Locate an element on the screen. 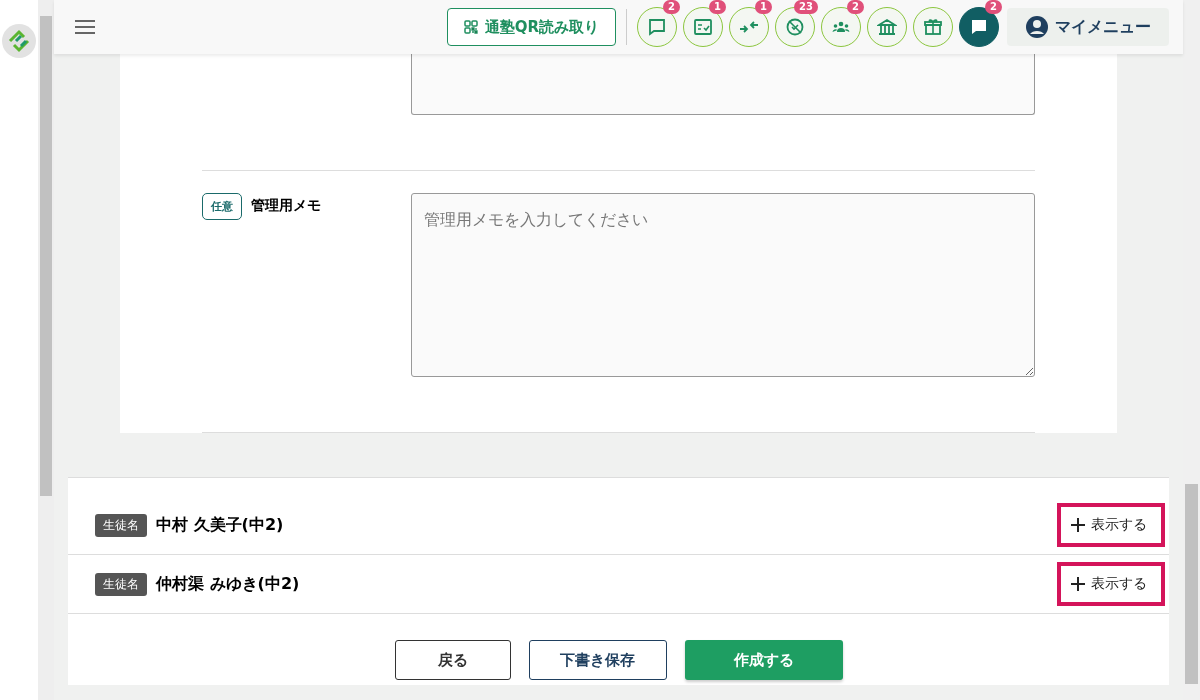 The width and height of the screenshot is (1200, 700). student-name: 中村 久美子(中2) is located at coordinates (220, 525).